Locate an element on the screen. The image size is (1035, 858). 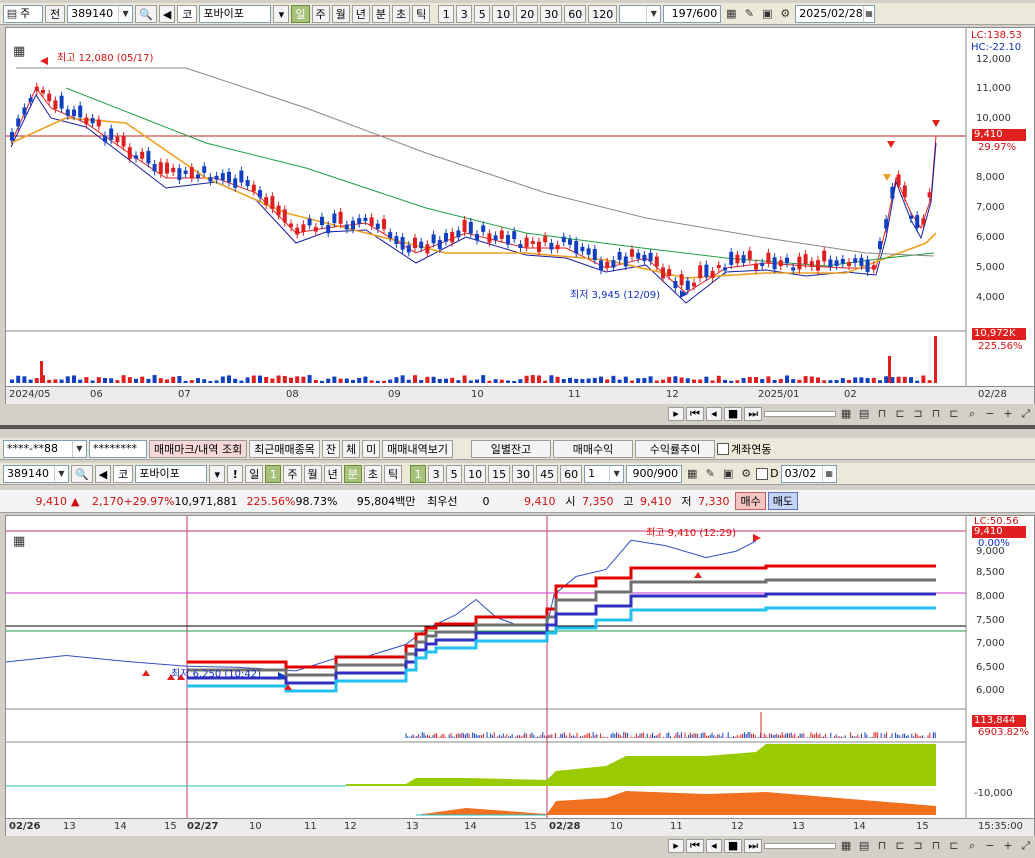
count-field-2: 900/900 is located at coordinates (654, 473).